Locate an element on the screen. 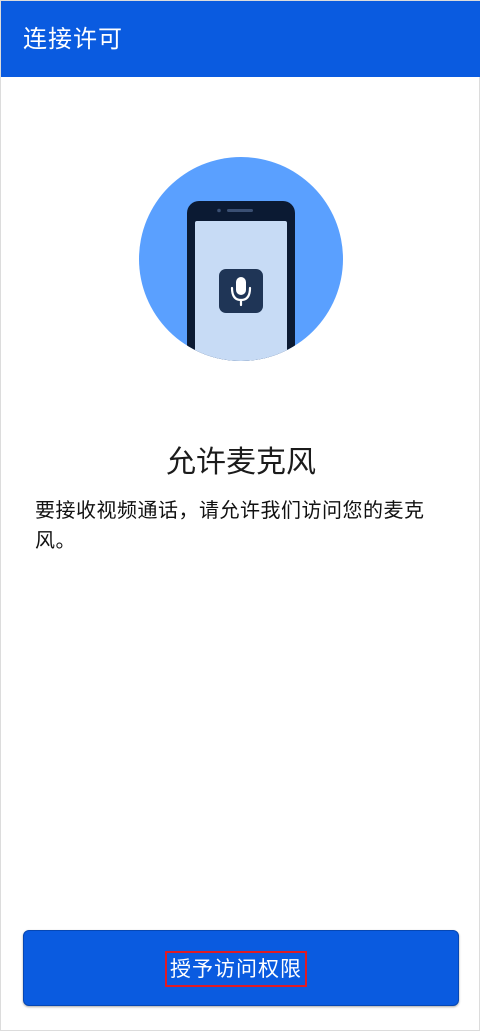  page-title: 连接许可 is located at coordinates (73, 39).